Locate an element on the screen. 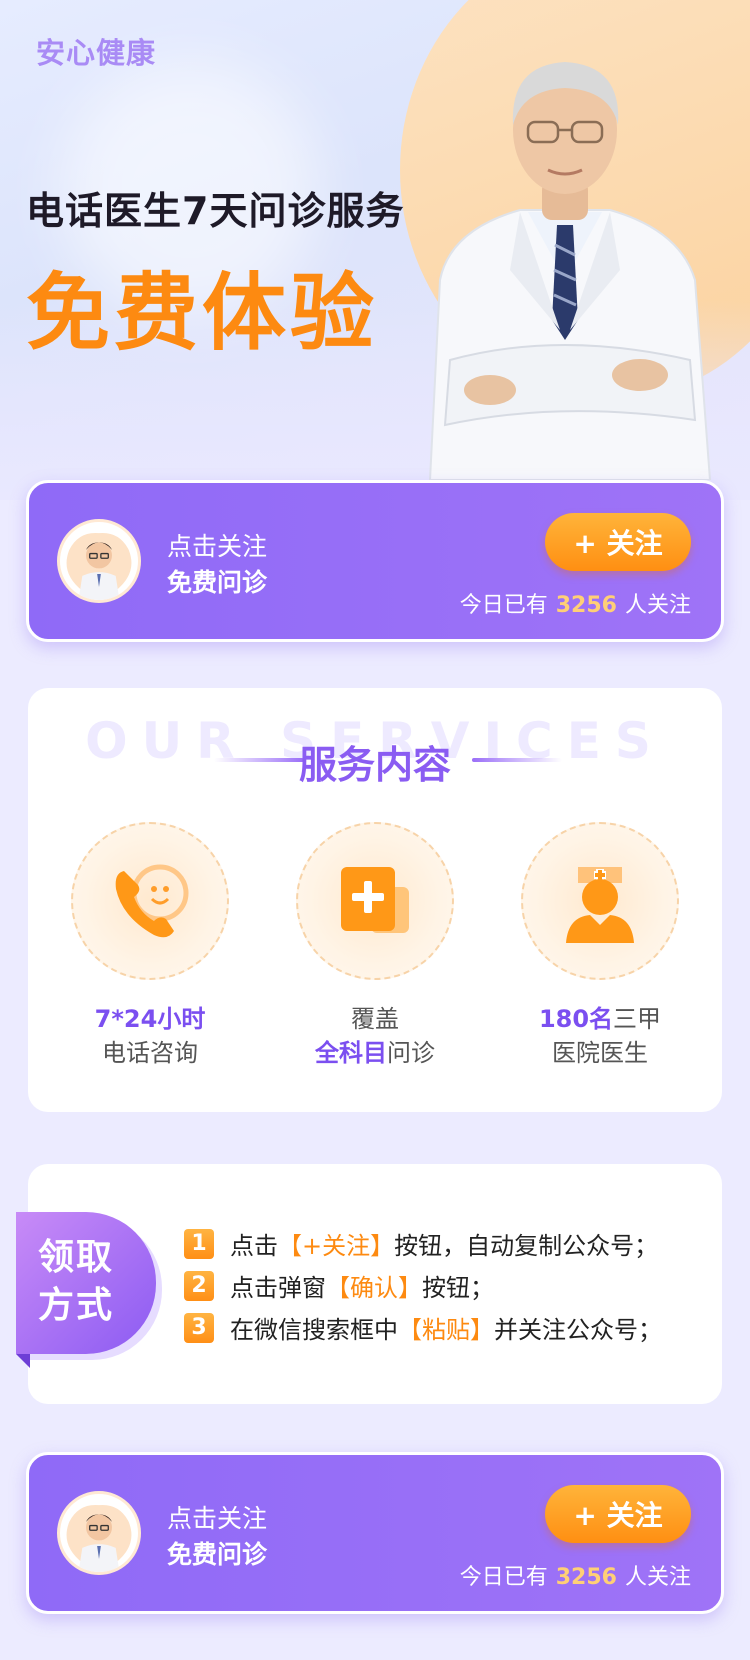 The image size is (750, 1660). claim-step-1: 1 点击 【+关注】 按钮，自动复制公众号； is located at coordinates (421, 1243).